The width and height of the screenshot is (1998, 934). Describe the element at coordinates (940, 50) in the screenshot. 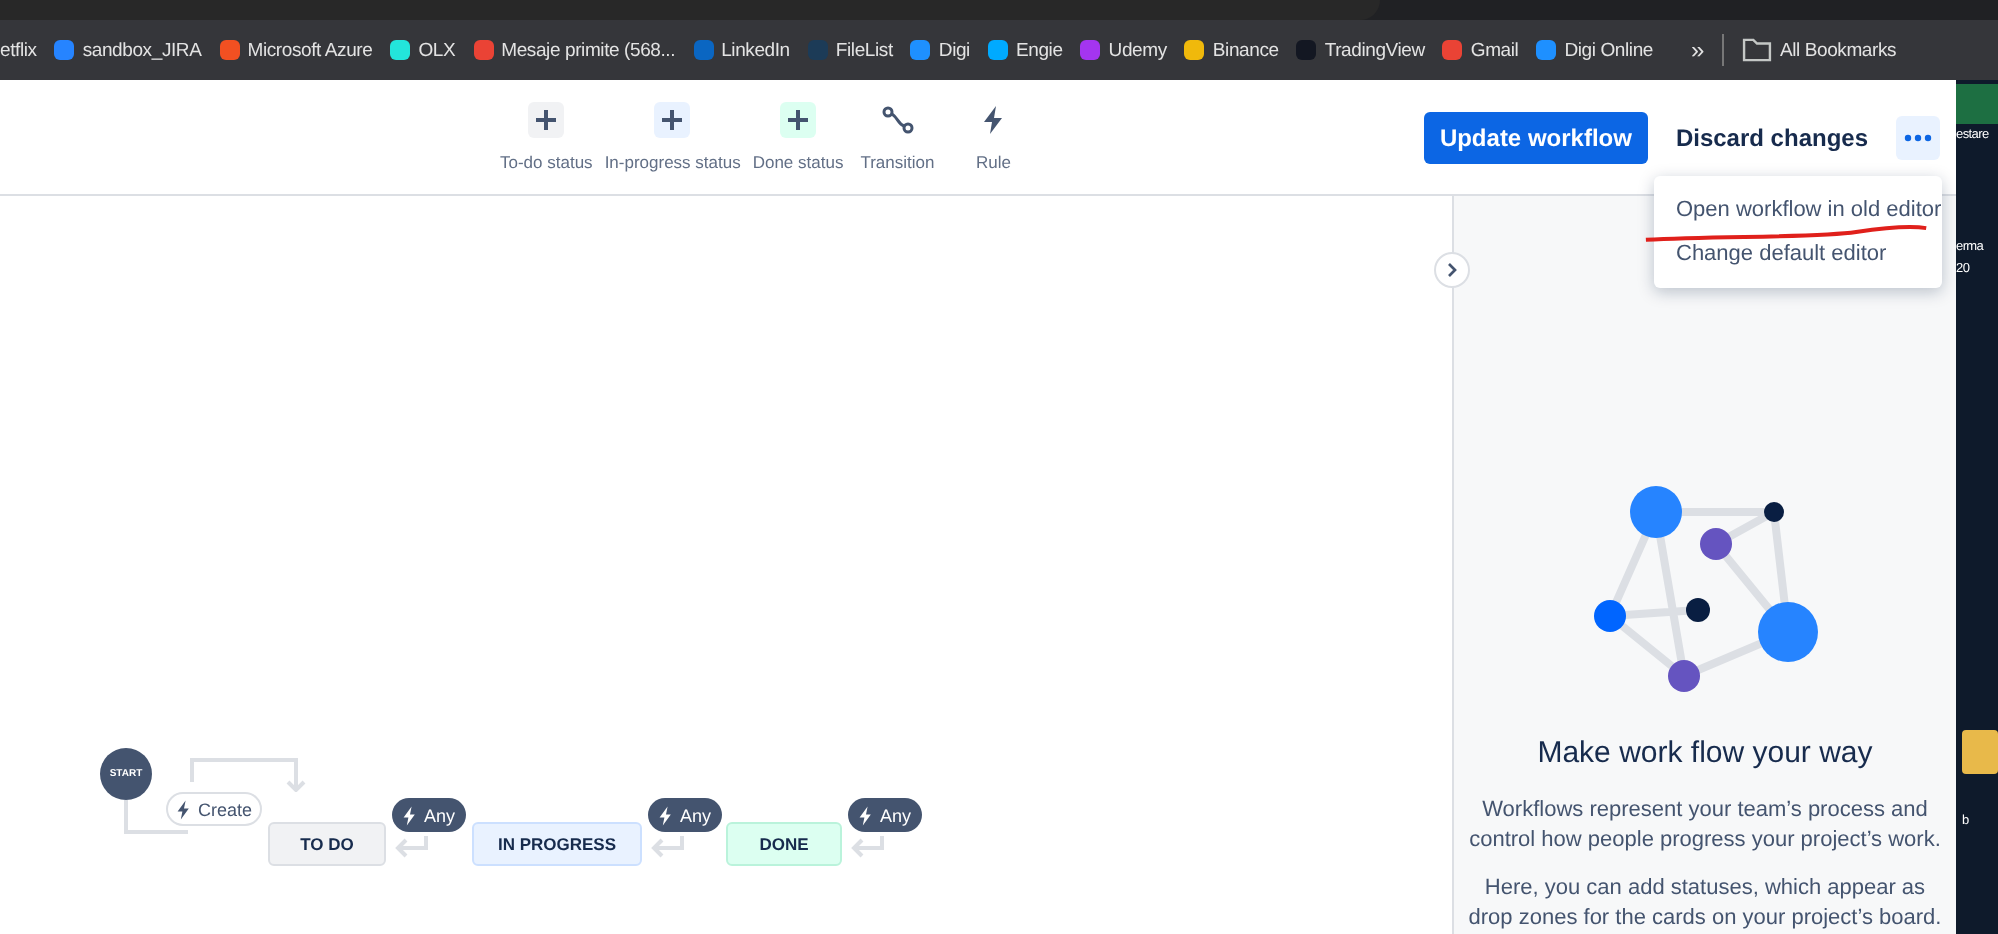

I see `bookmark-link: Digi` at that location.